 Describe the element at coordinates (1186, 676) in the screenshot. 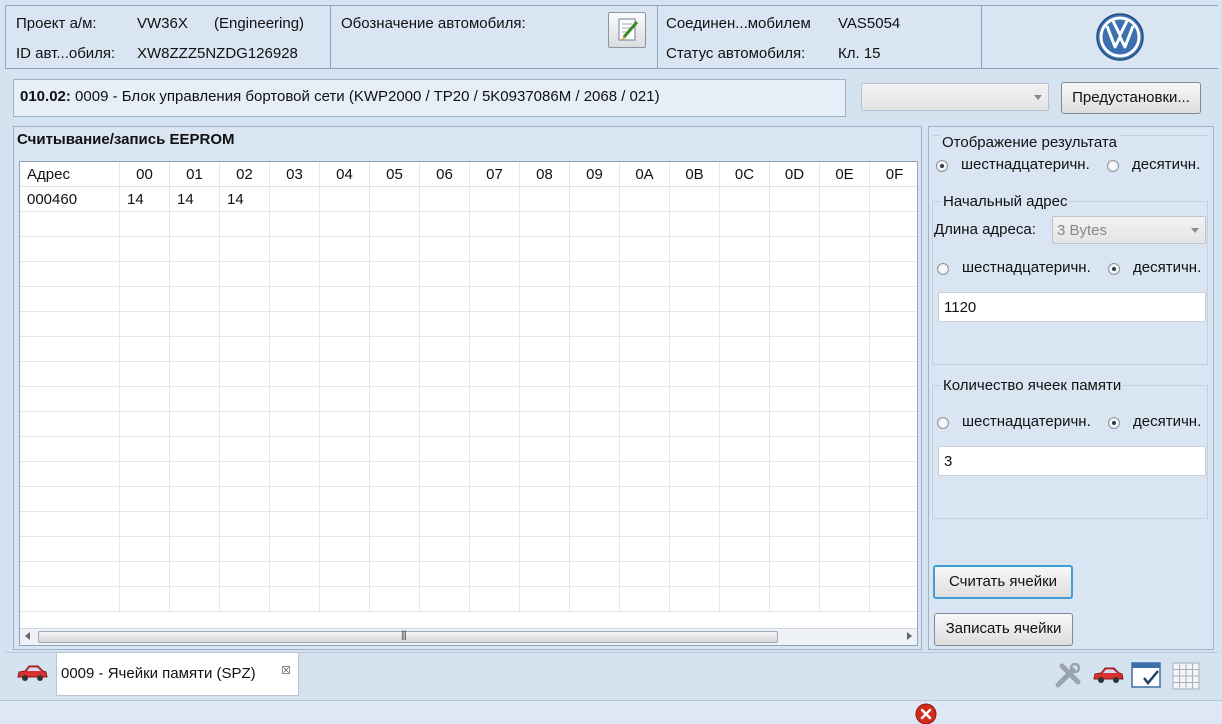

I see `grid-table-icon` at that location.